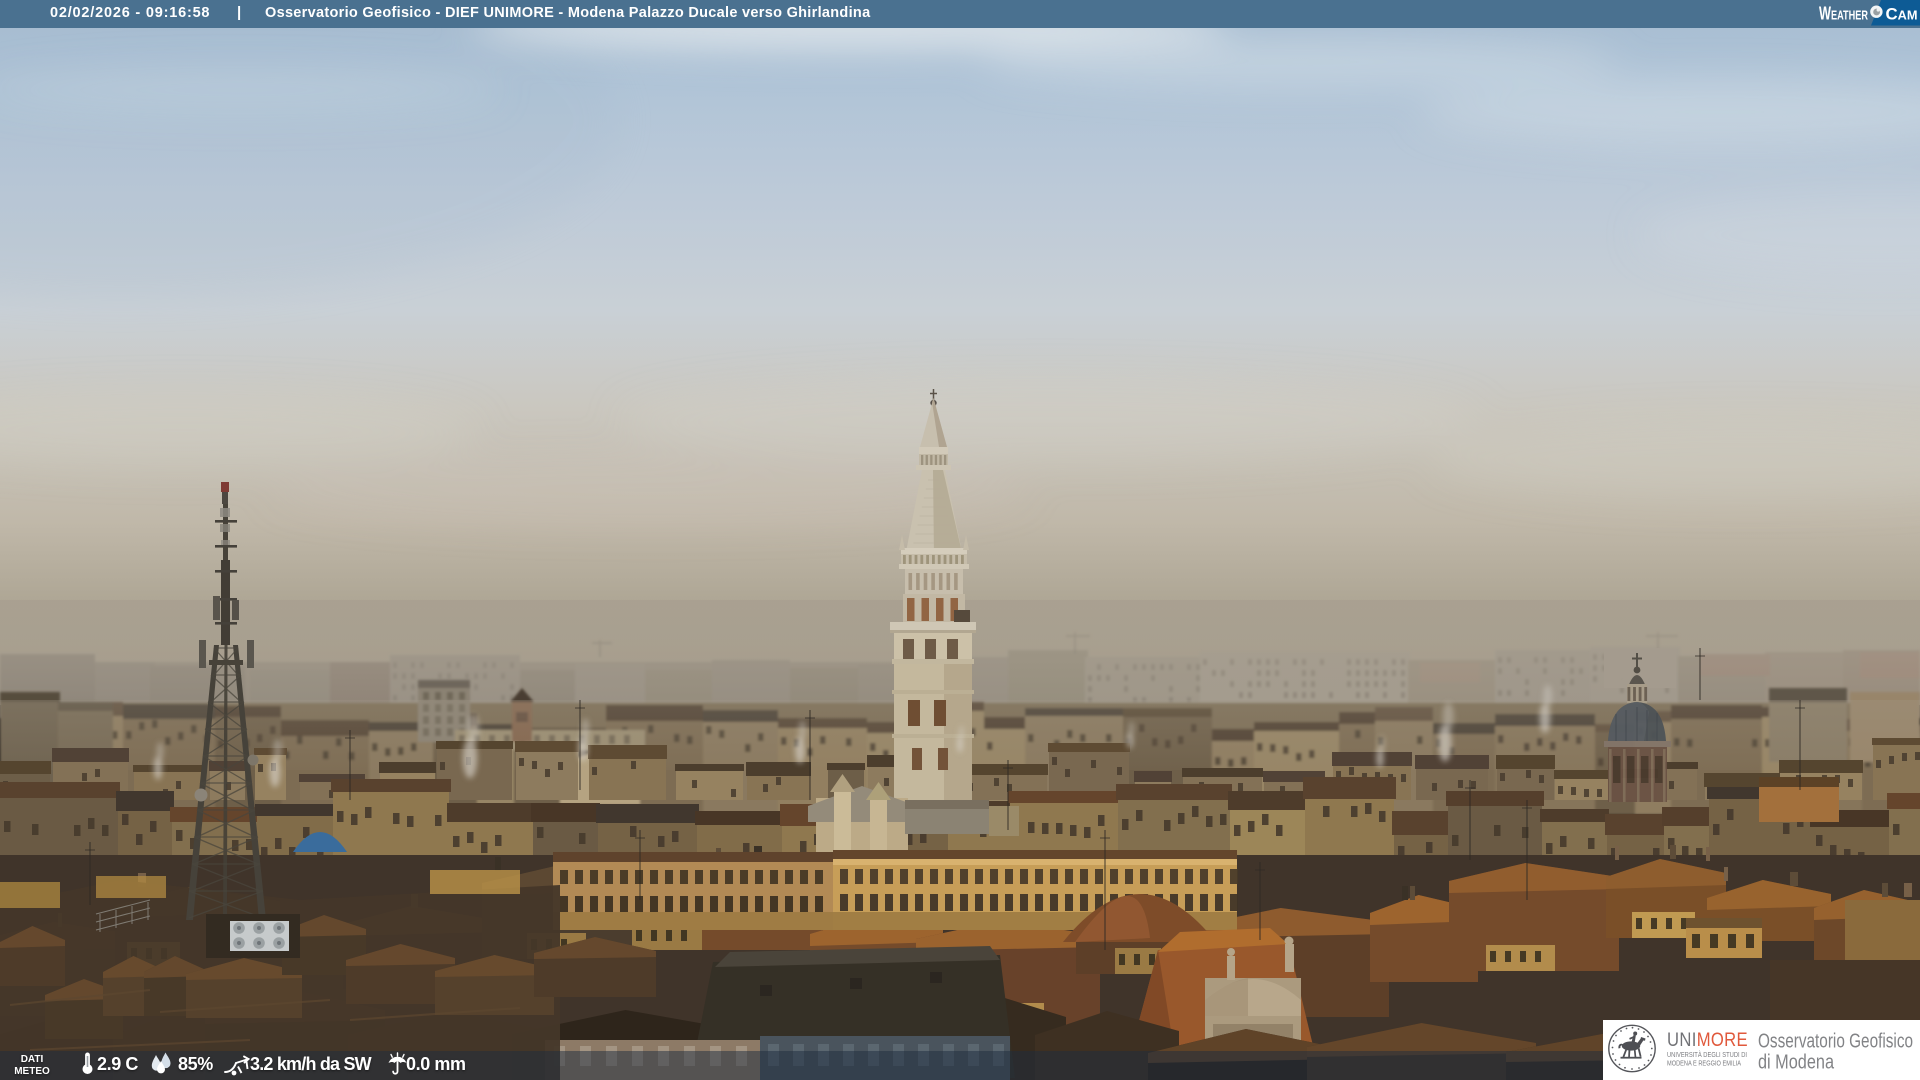 The height and width of the screenshot is (1080, 1920). I want to click on svg-text: MODENA E REGGIO EMILIA, so click(1704, 1063).